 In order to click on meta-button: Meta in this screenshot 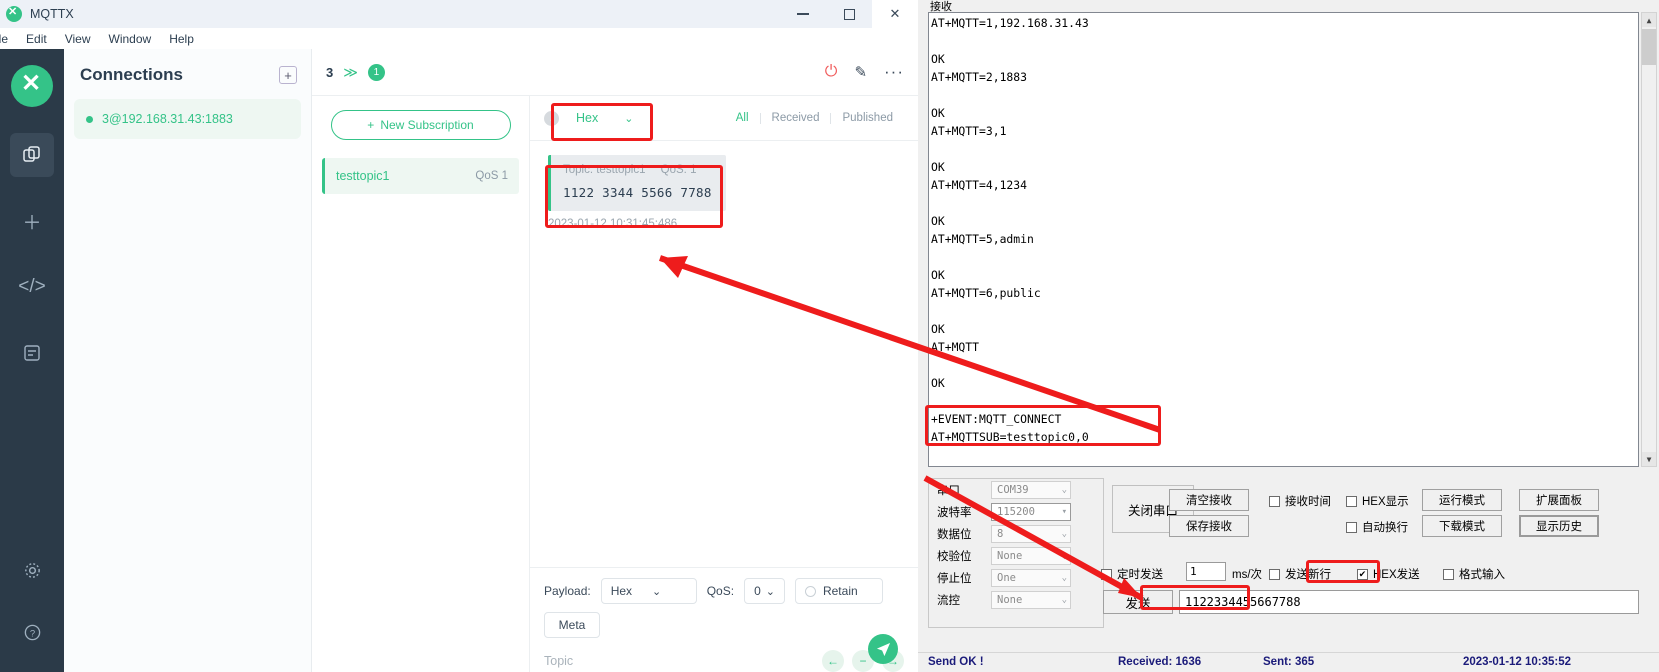, I will do `click(572, 625)`.